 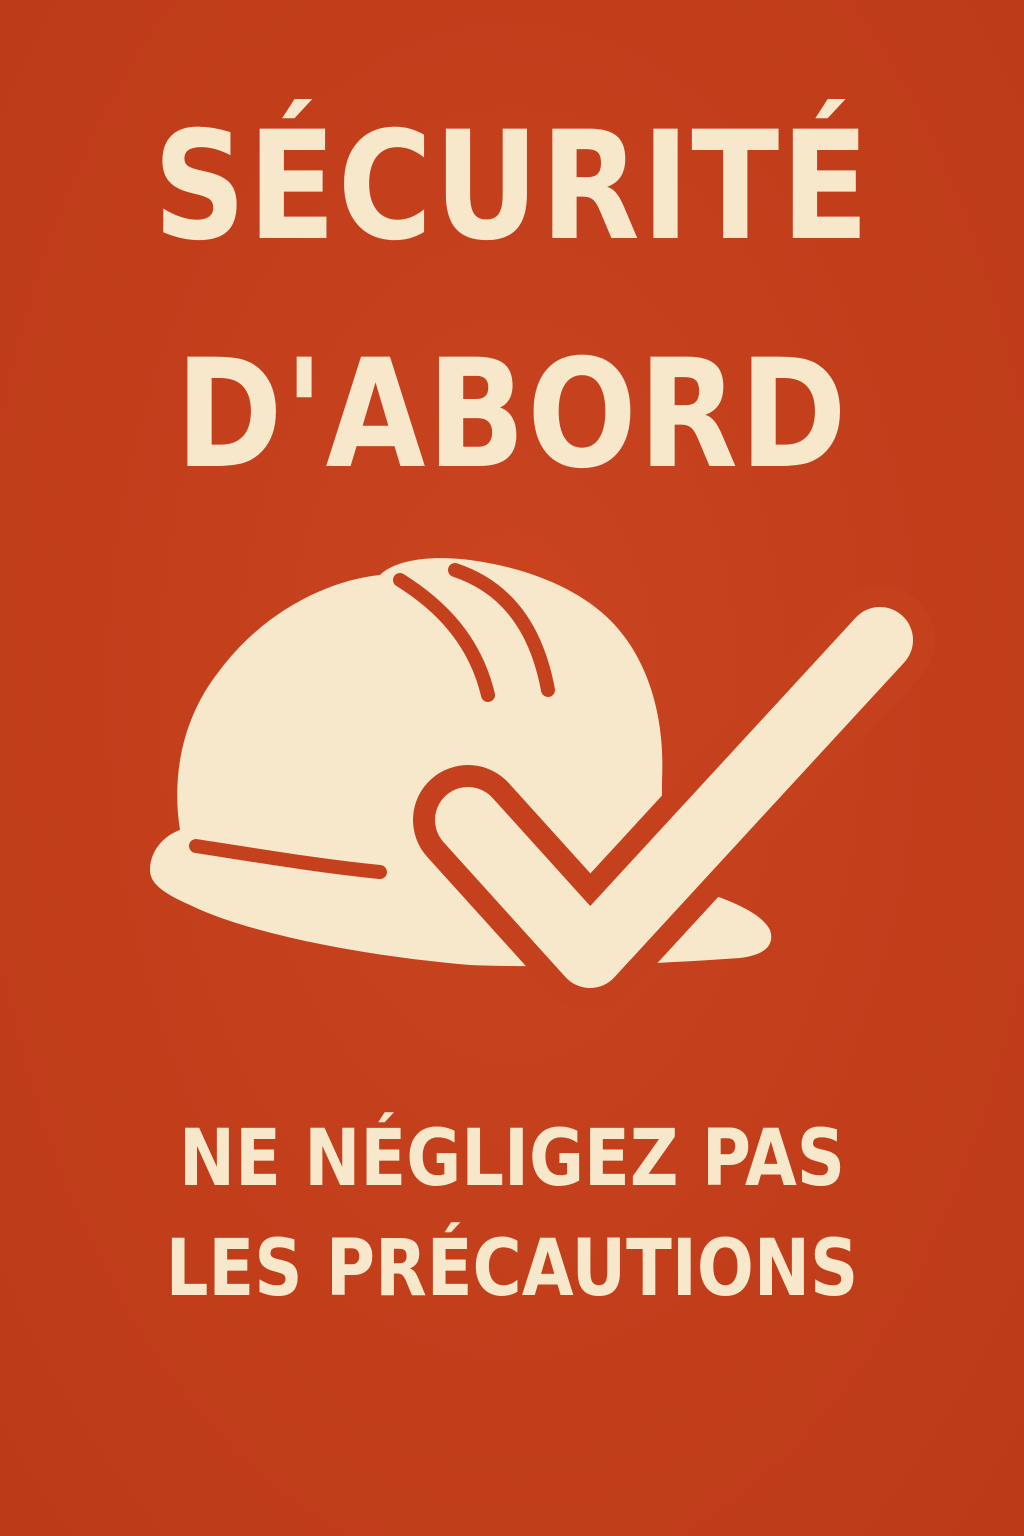 What do you see at coordinates (512, 415) in the screenshot?
I see `headline-line-2: D'ABORD` at bounding box center [512, 415].